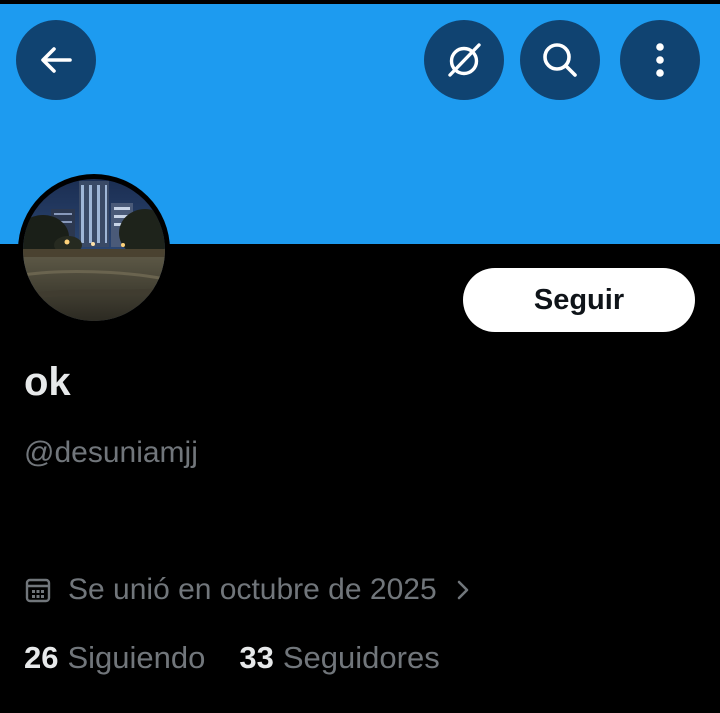  I want to click on avatar, so click(94, 250).